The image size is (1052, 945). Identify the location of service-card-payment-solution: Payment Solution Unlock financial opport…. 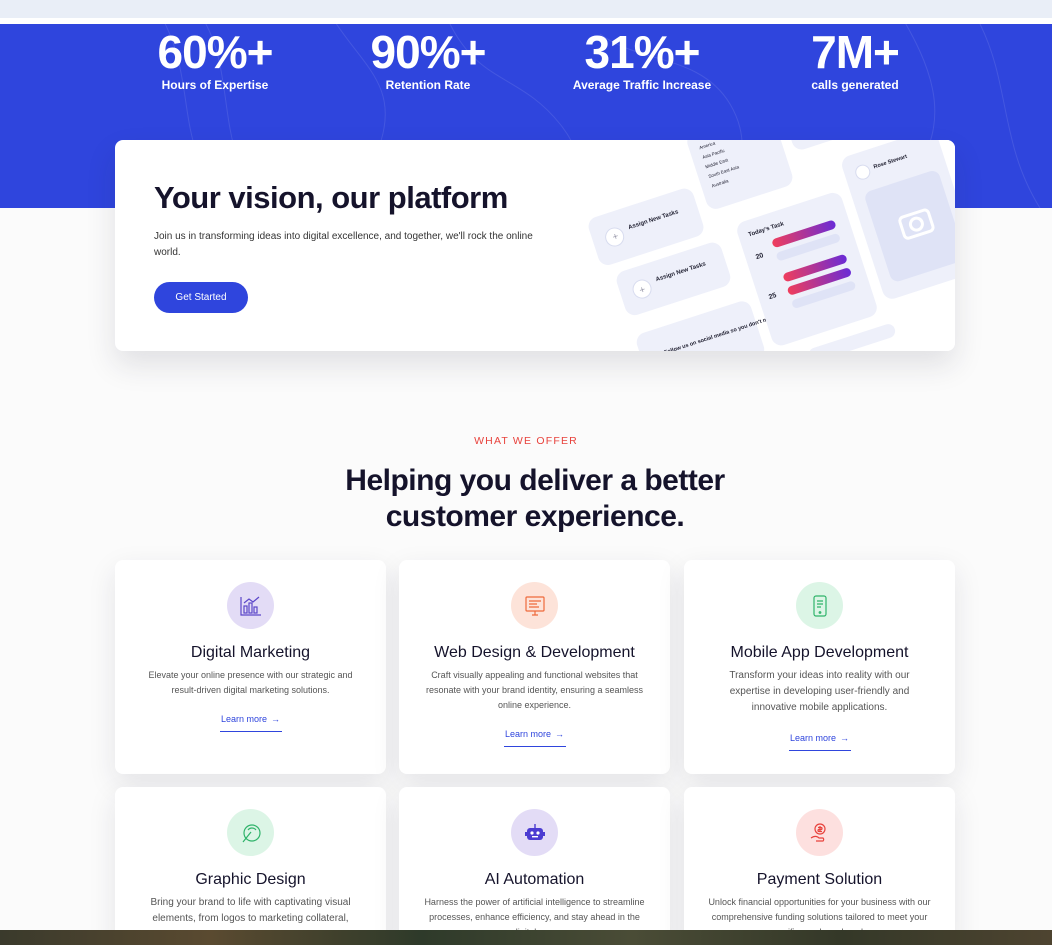
(819, 866).